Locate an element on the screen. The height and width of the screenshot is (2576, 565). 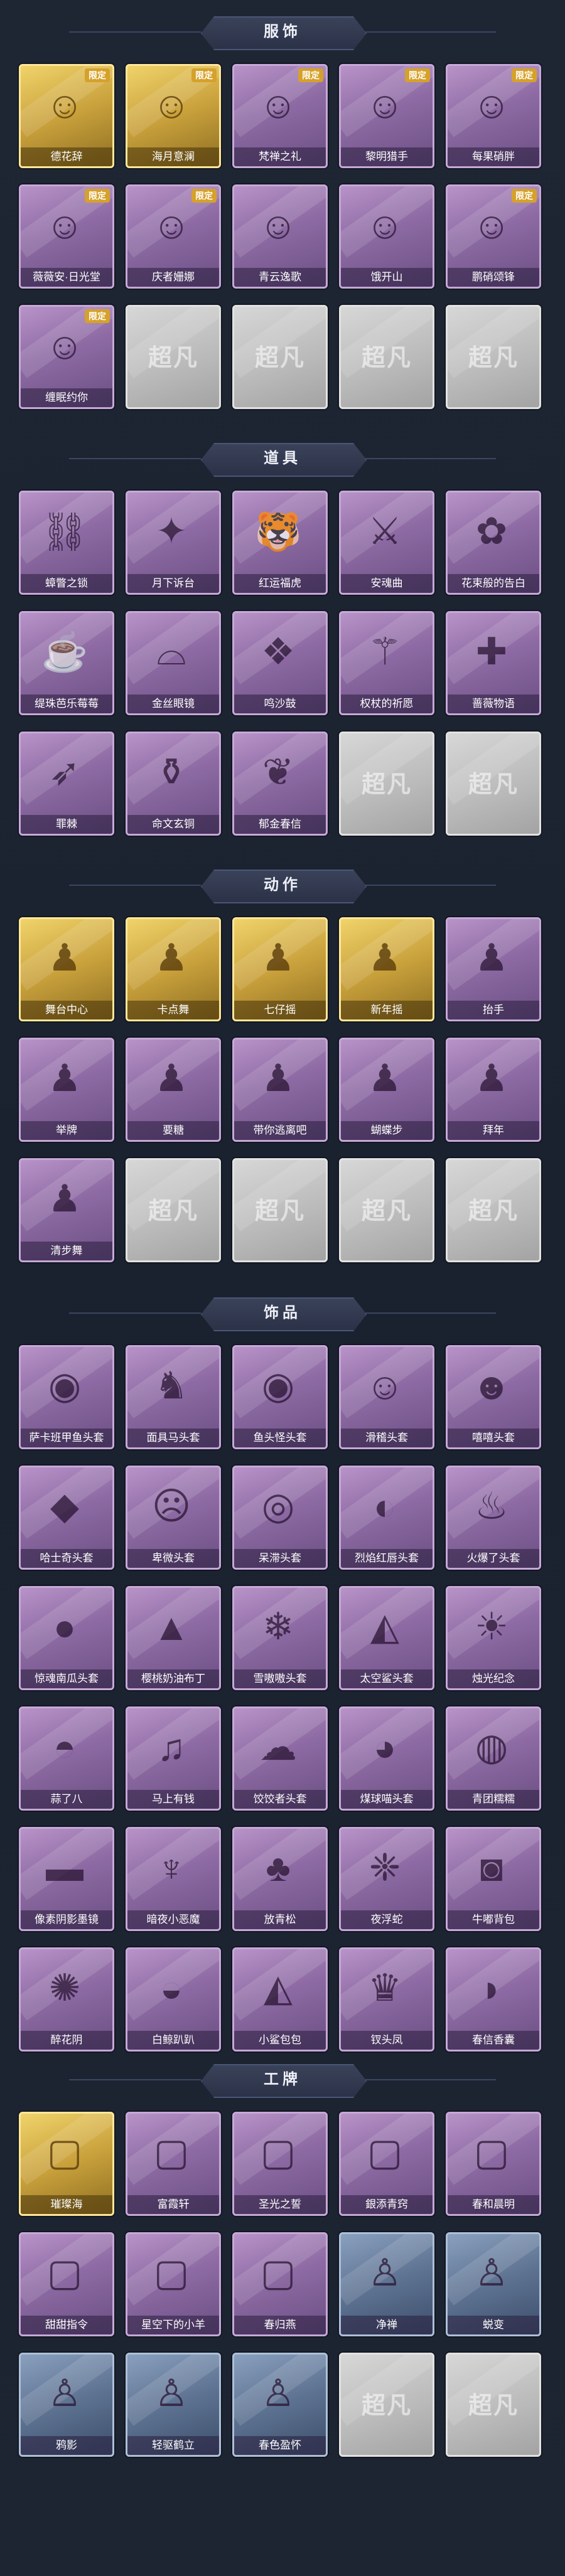
item-card: ◉ 鱼头怪头套 is located at coordinates (280, 1397).